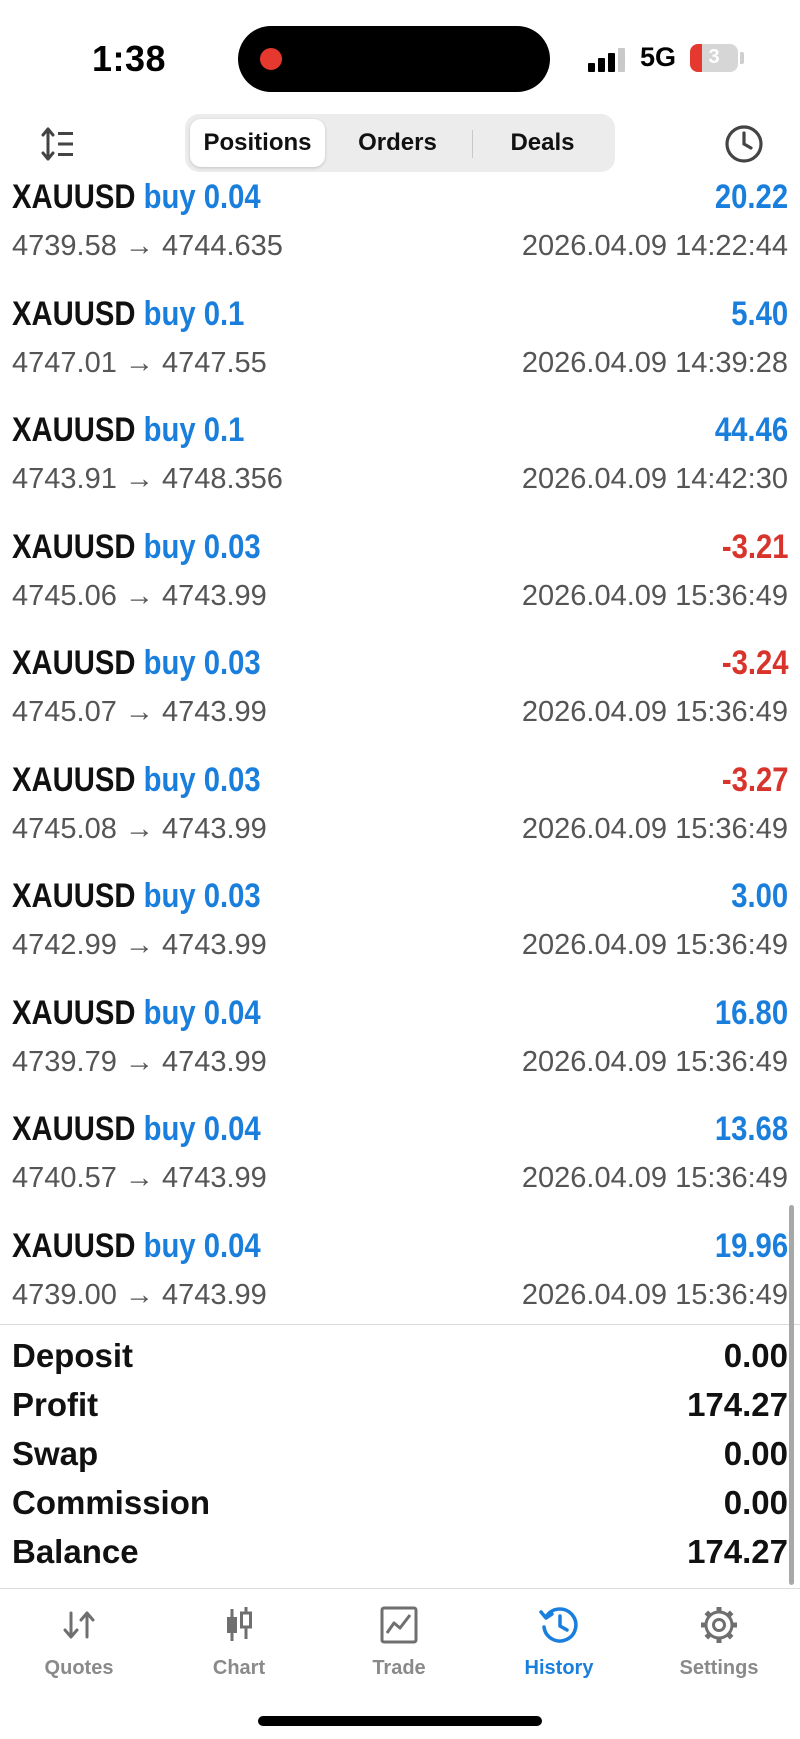 This screenshot has height=1739, width=800. I want to click on open-close-prices: 4739.00 → 4743.99, so click(139, 1294).